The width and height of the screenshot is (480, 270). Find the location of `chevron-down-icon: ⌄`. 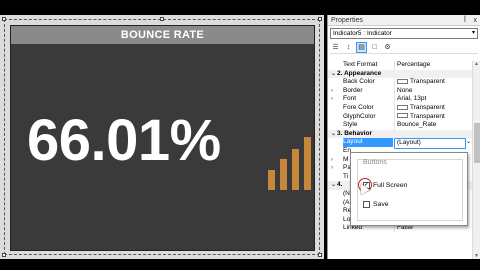

chevron-down-icon: ⌄ is located at coordinates (468, 142).